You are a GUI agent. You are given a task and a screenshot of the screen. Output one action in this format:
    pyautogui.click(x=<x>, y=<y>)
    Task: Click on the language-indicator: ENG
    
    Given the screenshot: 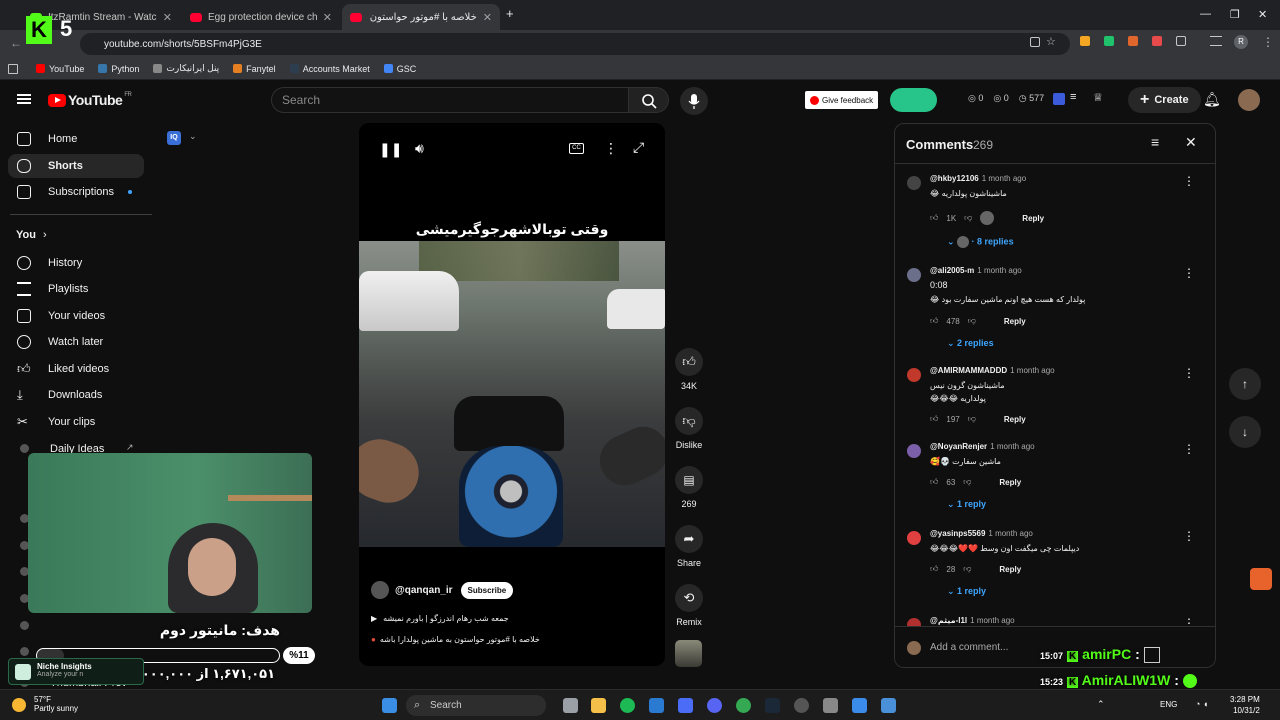 What is the action you would take?
    pyautogui.click(x=1168, y=704)
    